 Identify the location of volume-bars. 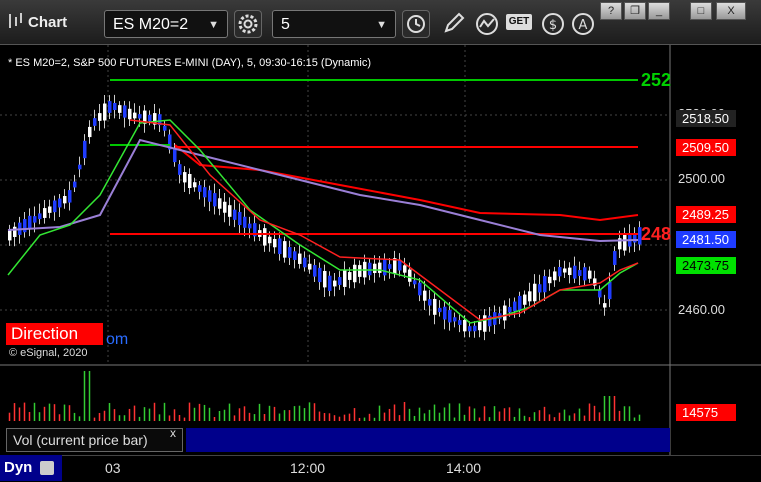
(324, 396).